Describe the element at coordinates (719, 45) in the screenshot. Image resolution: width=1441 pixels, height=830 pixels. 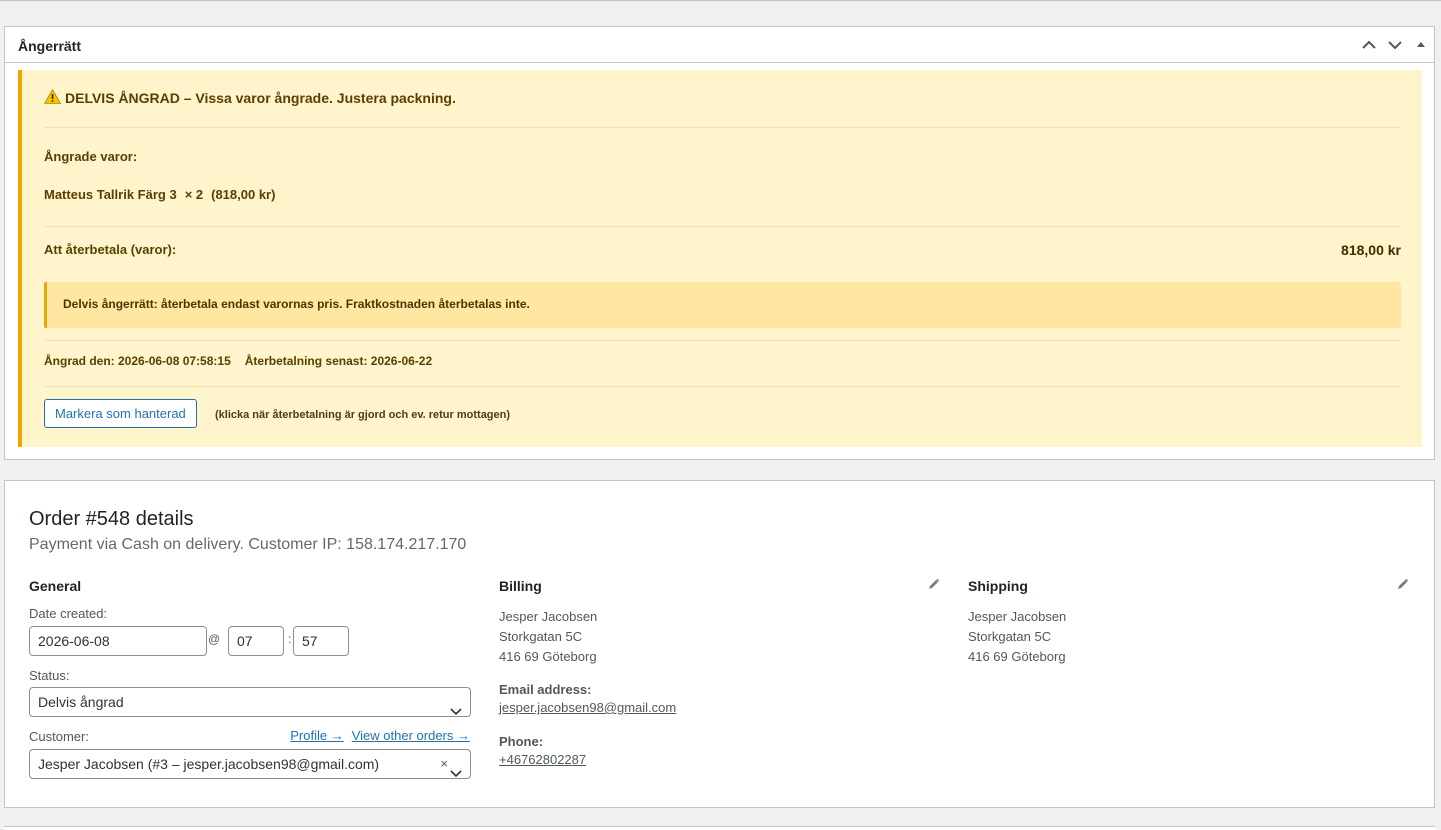
I see `postbox-header: Ångerrätt` at that location.